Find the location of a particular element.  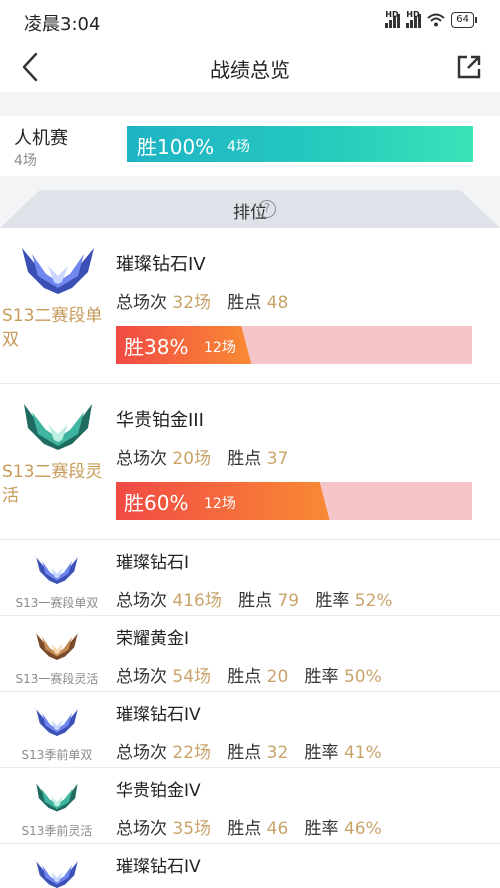

pve-name: 人机赛 is located at coordinates (41, 138).